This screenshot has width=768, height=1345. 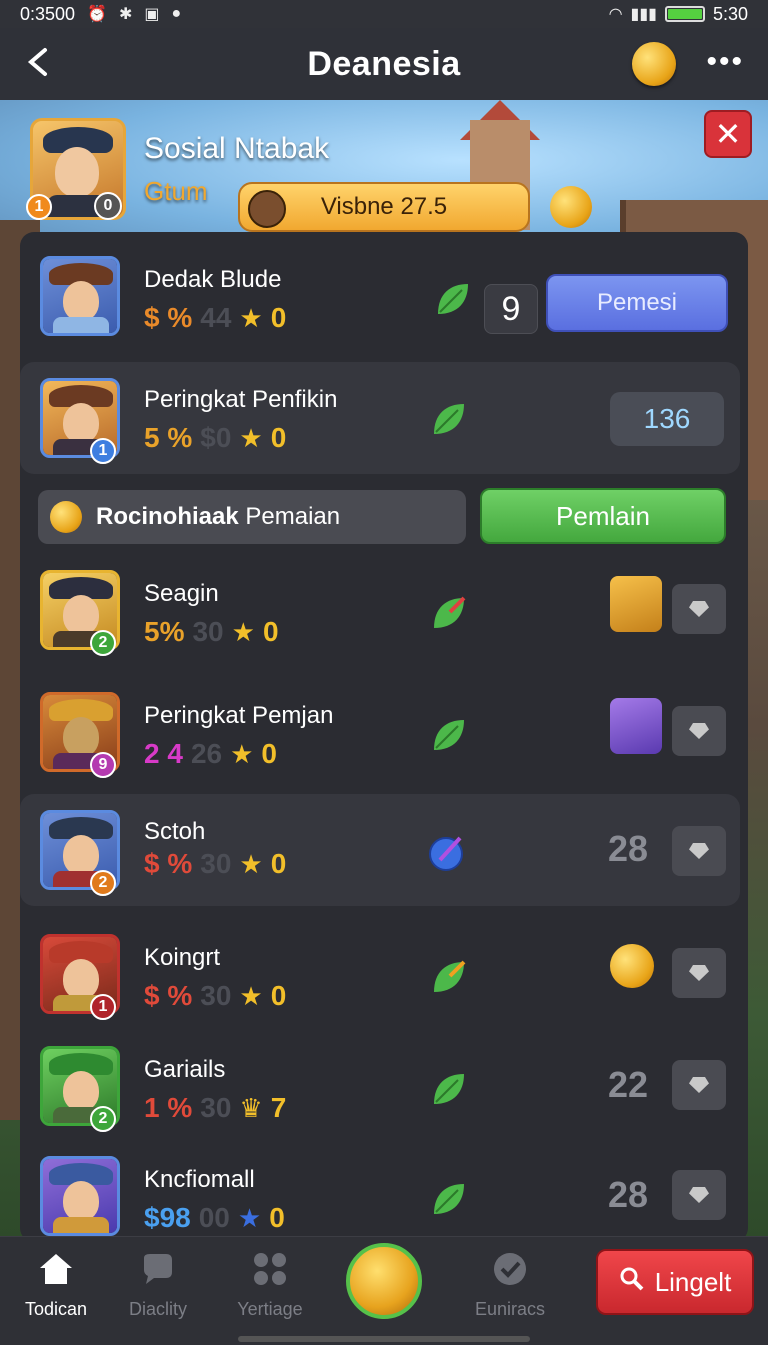 What do you see at coordinates (125, 14) in the screenshot?
I see `bluetooth-icon: ✱` at bounding box center [125, 14].